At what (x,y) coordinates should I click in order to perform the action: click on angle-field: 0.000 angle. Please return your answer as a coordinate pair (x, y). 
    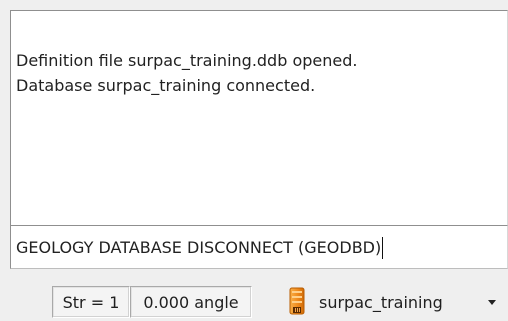
    Looking at the image, I should click on (191, 302).